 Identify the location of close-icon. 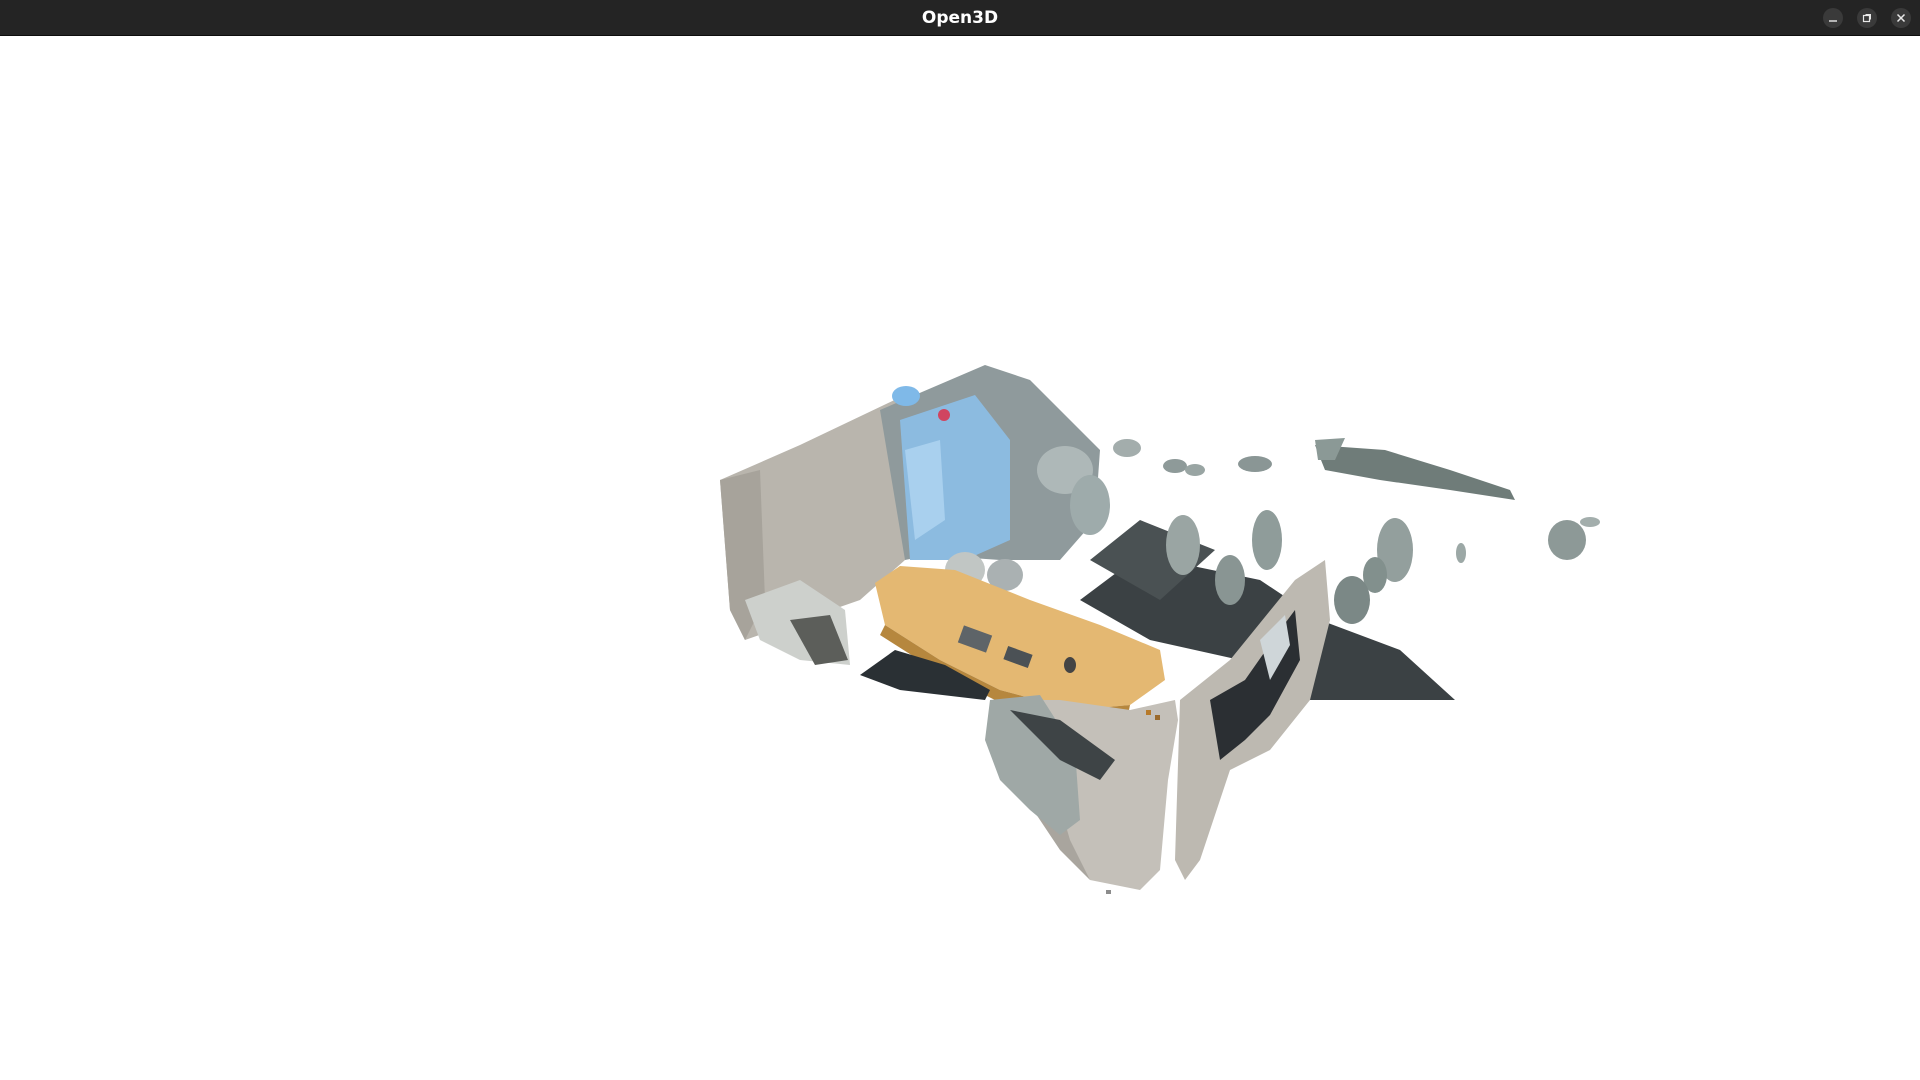
(1901, 18).